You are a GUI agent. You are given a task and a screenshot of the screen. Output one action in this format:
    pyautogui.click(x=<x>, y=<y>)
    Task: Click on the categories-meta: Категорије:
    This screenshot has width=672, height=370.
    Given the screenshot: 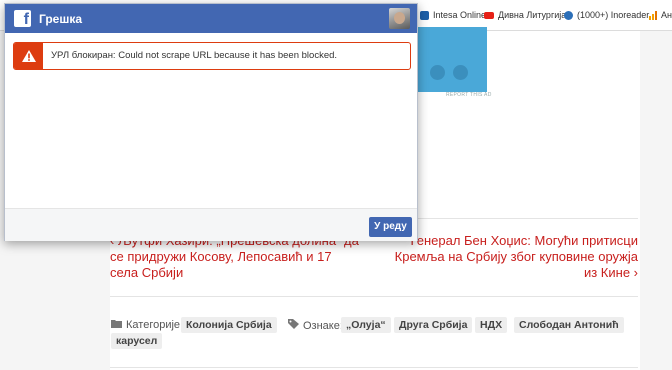 What is the action you would take?
    pyautogui.click(x=147, y=325)
    